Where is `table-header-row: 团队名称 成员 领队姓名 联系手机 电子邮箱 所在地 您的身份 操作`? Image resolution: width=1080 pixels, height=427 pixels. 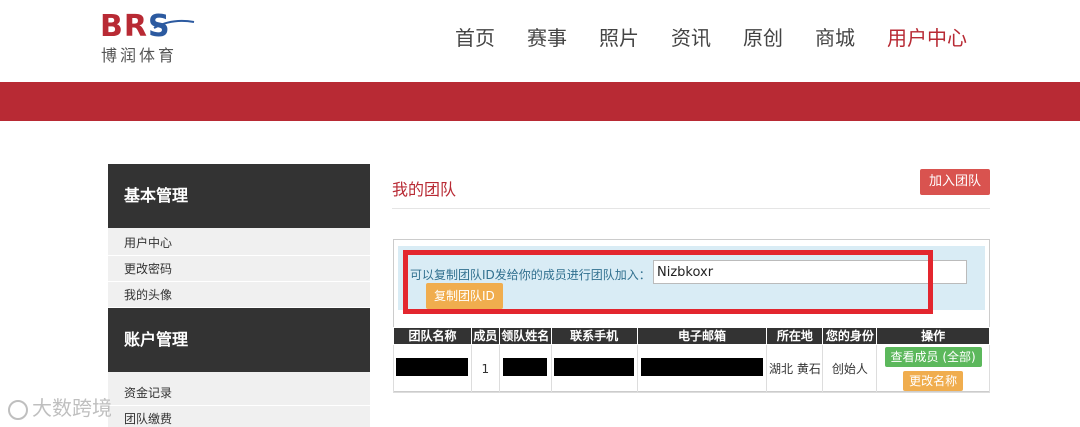
table-header-row: 团队名称 成员 领队姓名 联系手机 电子邮箱 所在地 您的身份 操作 is located at coordinates (691, 336).